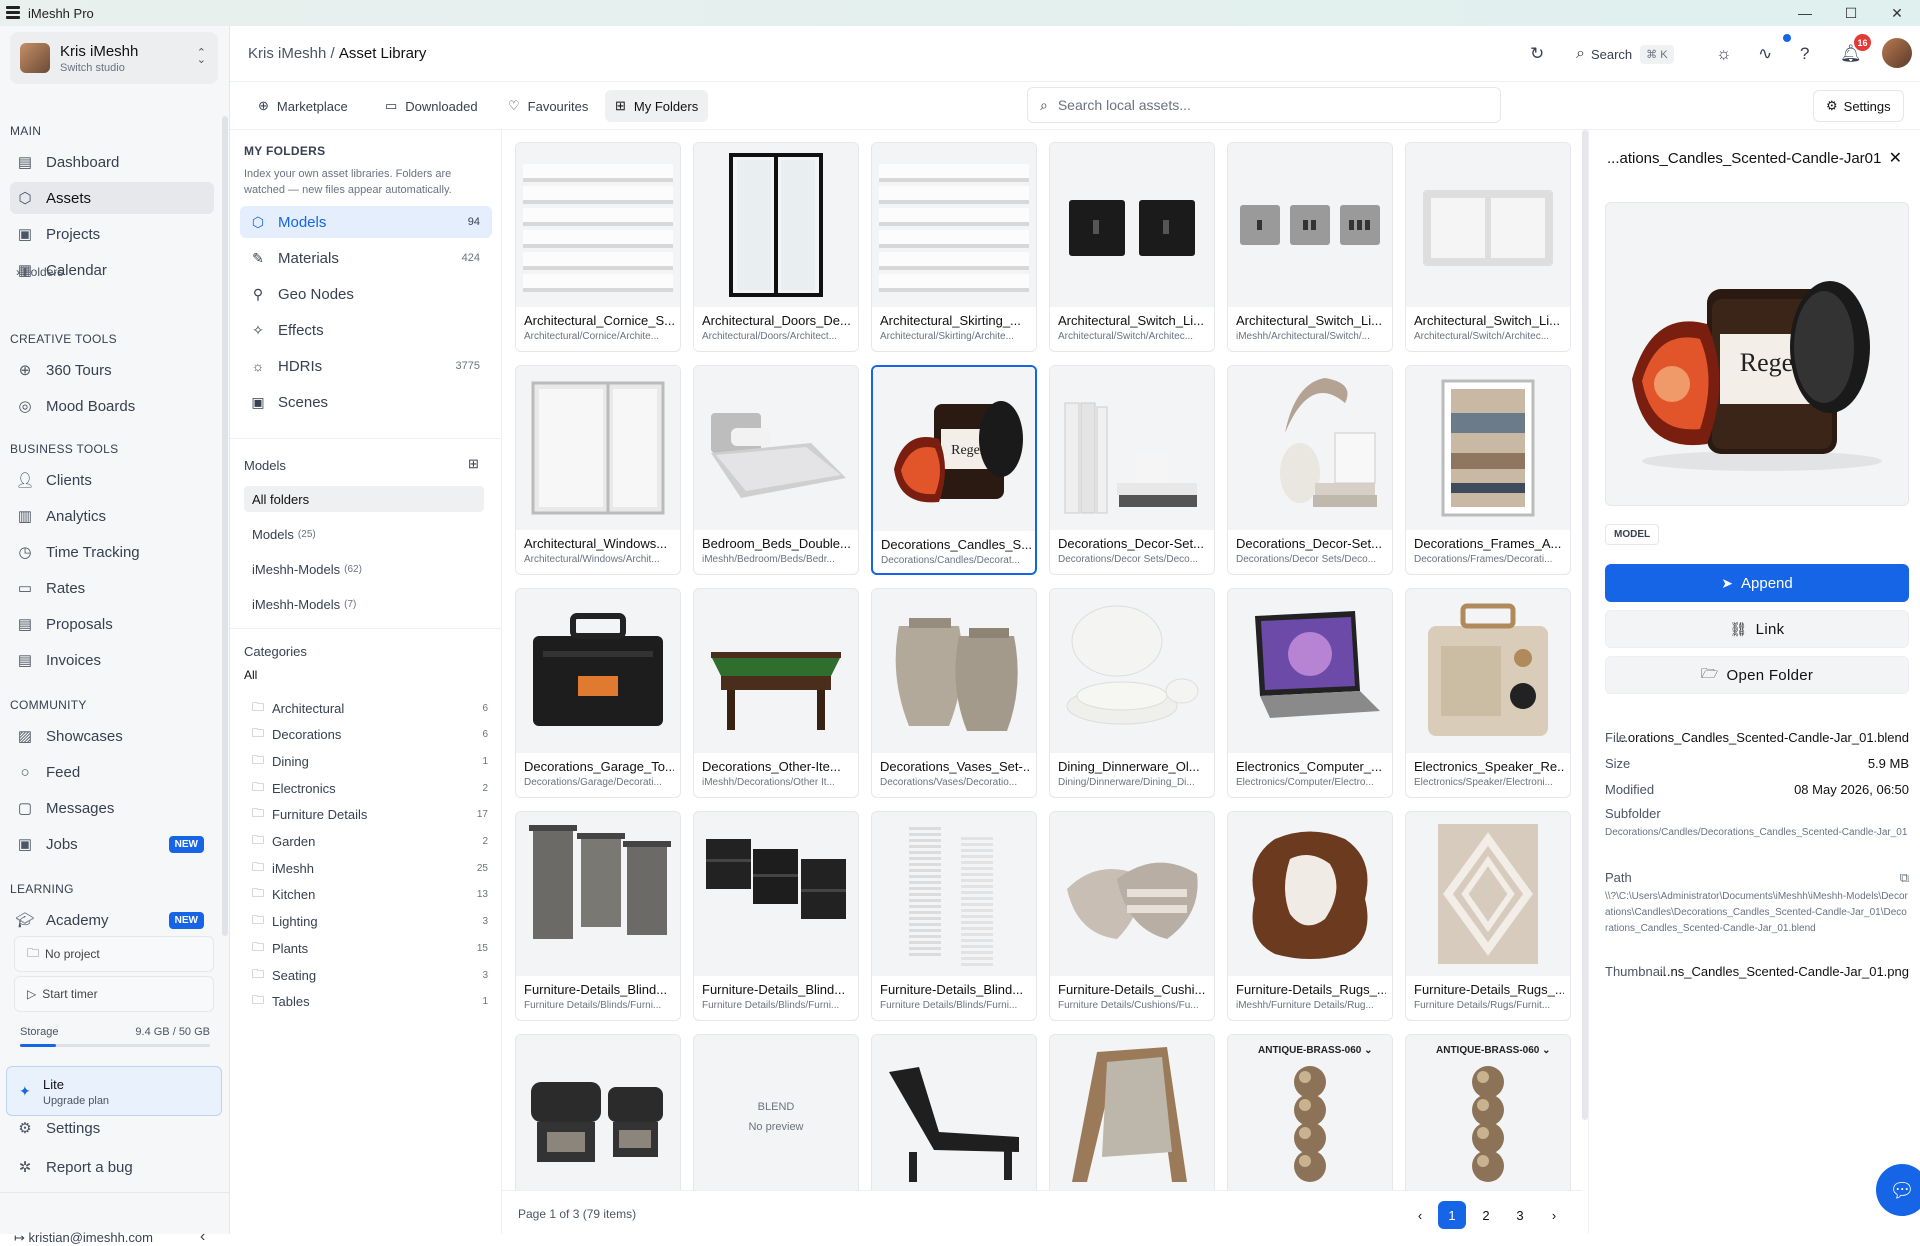 The height and width of the screenshot is (1246, 1920). I want to click on category-dining: 🗀 Dining 1, so click(370, 761).